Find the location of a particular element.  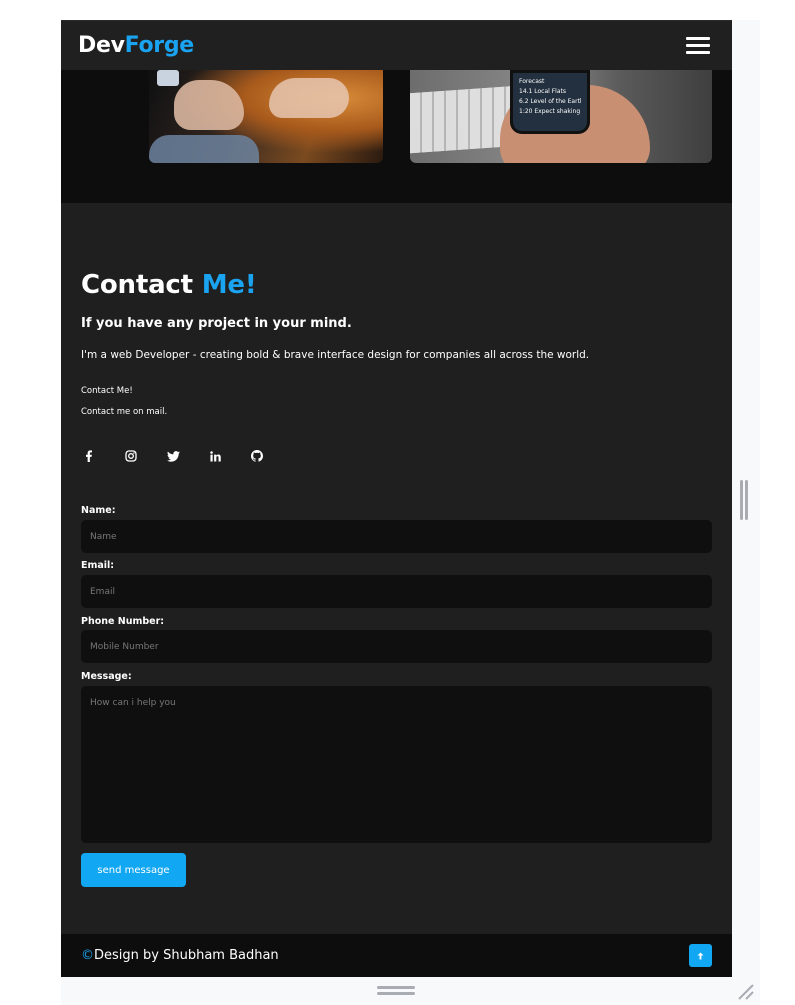

logo: DevForge is located at coordinates (136, 45).